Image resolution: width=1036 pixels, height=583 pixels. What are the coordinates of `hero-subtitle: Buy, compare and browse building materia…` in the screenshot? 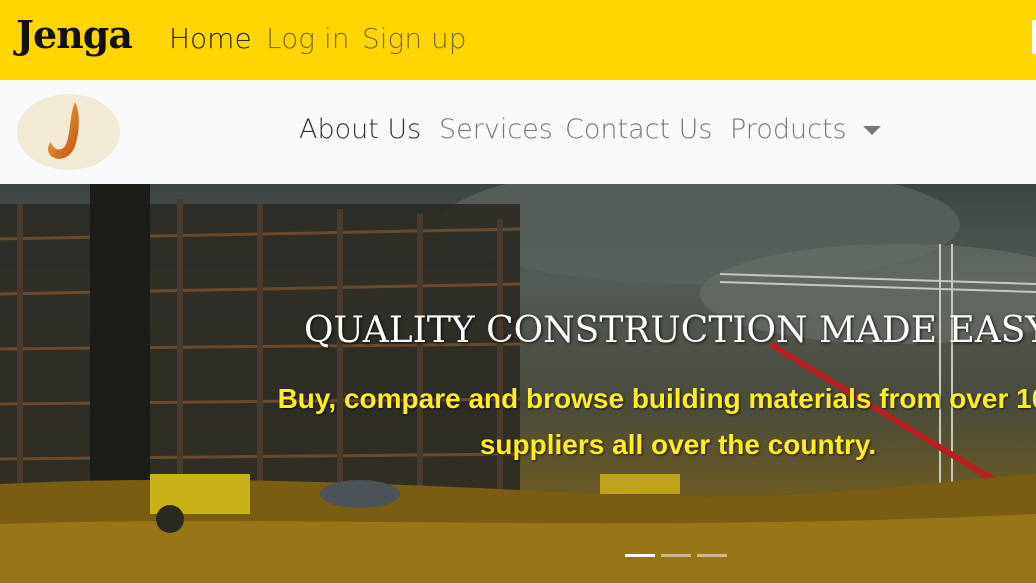 It's located at (656, 421).